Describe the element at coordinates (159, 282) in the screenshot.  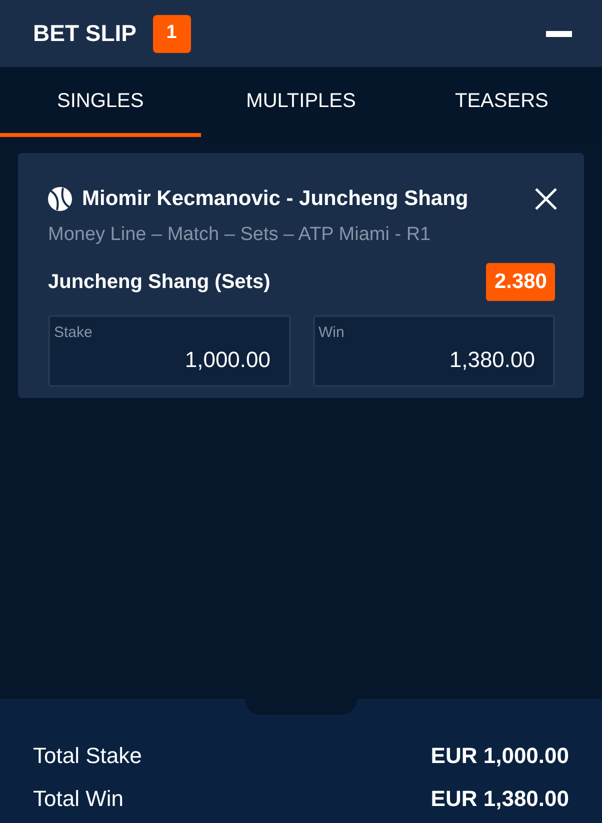
I see `selection-name: Juncheng Shang (Sets)` at that location.